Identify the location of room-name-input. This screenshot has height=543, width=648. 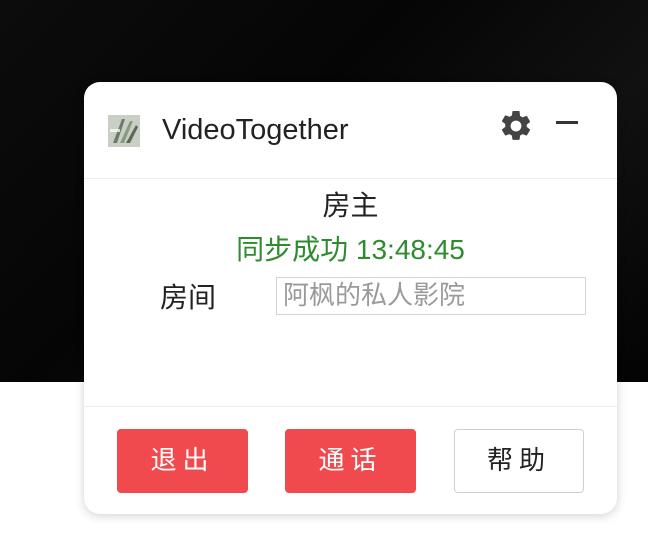
(431, 296).